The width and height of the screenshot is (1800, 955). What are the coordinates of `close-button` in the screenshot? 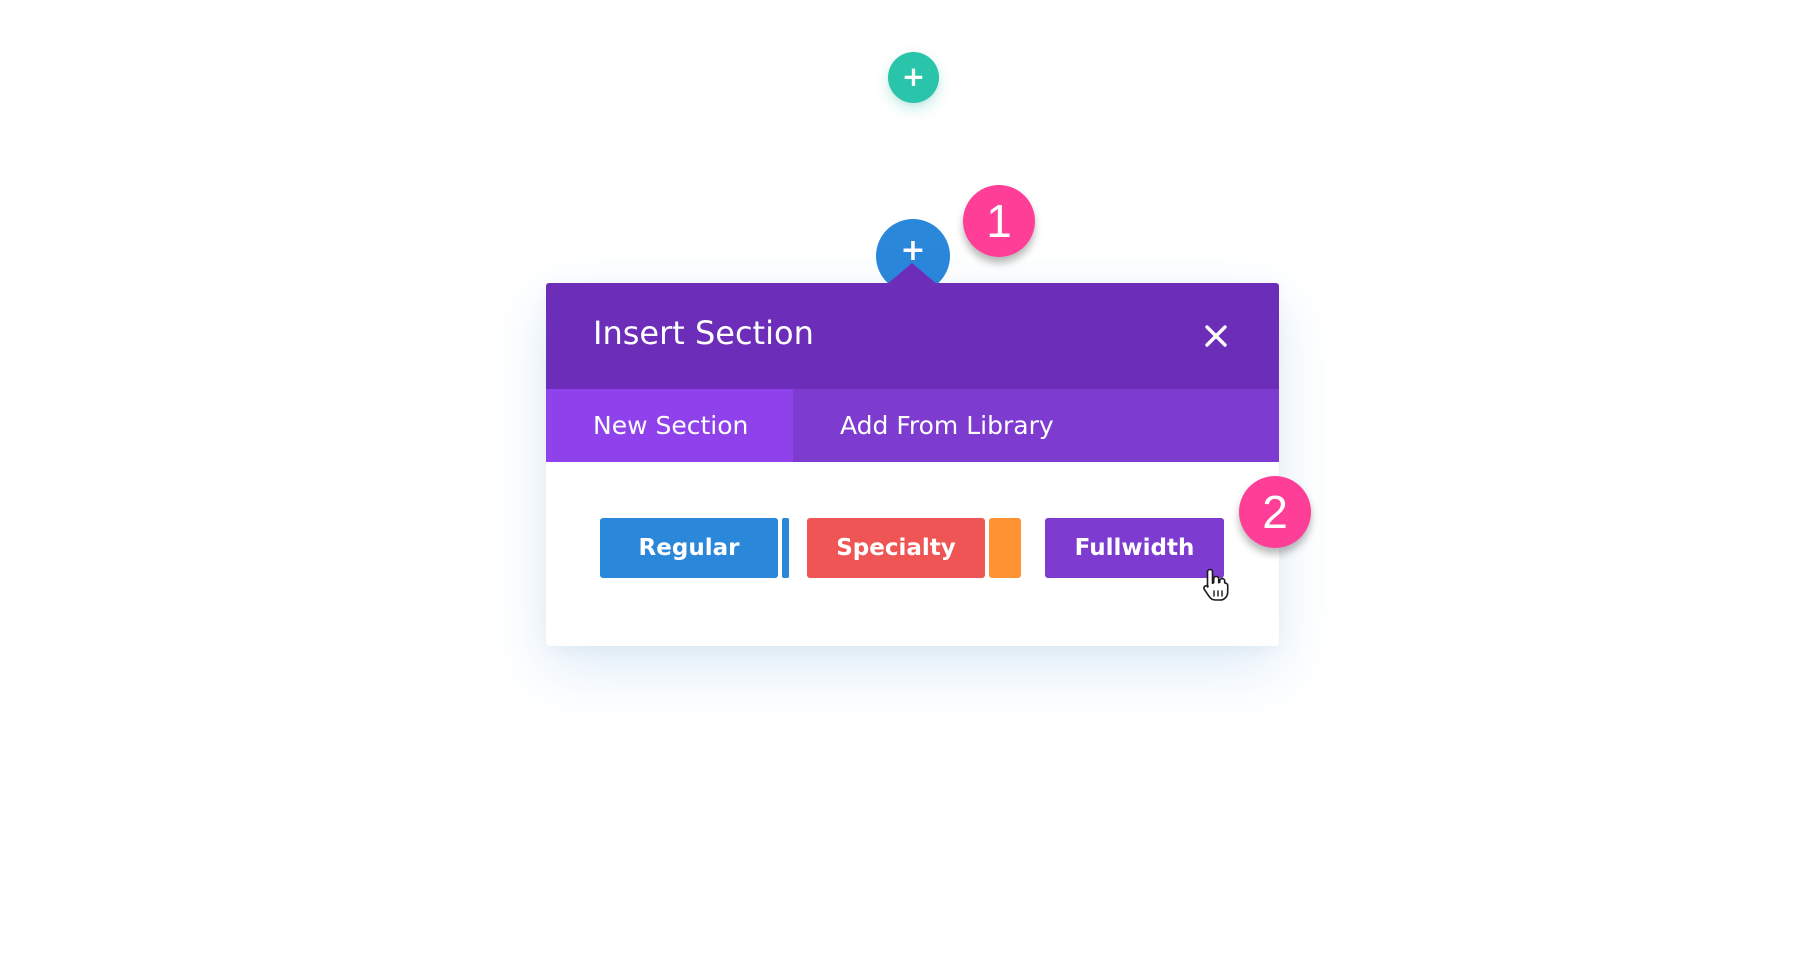 It's located at (1216, 336).